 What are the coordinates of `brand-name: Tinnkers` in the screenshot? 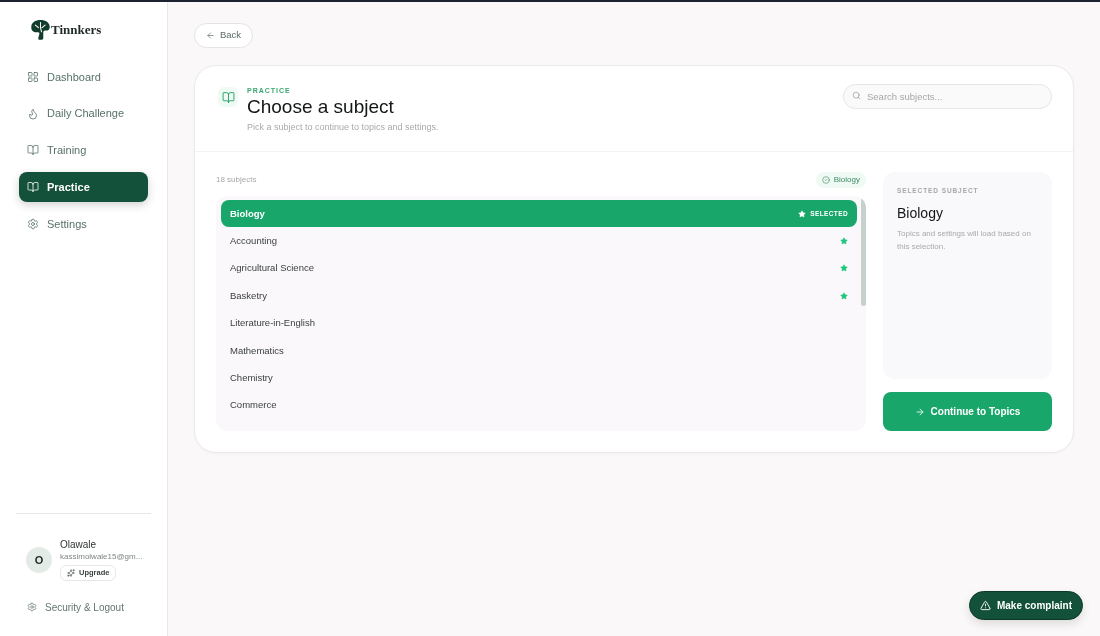 It's located at (76, 29).